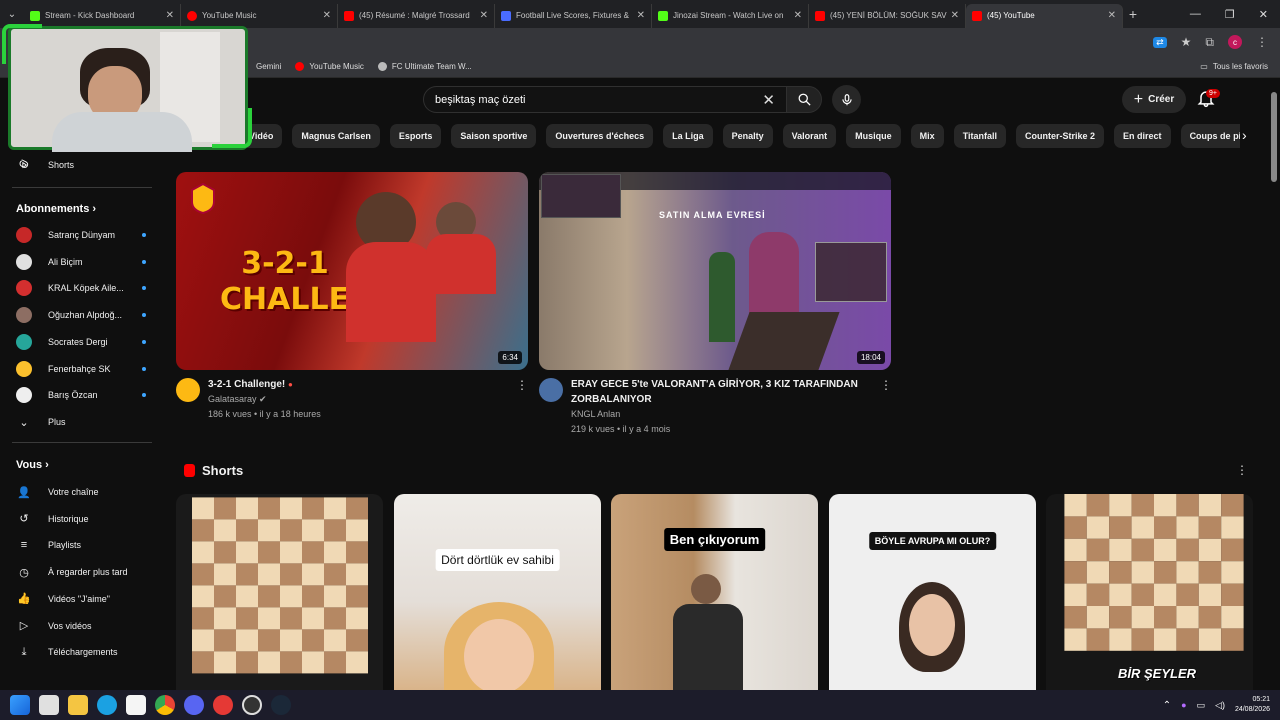 This screenshot has width=1280, height=720. I want to click on obs-icon, so click(252, 705).